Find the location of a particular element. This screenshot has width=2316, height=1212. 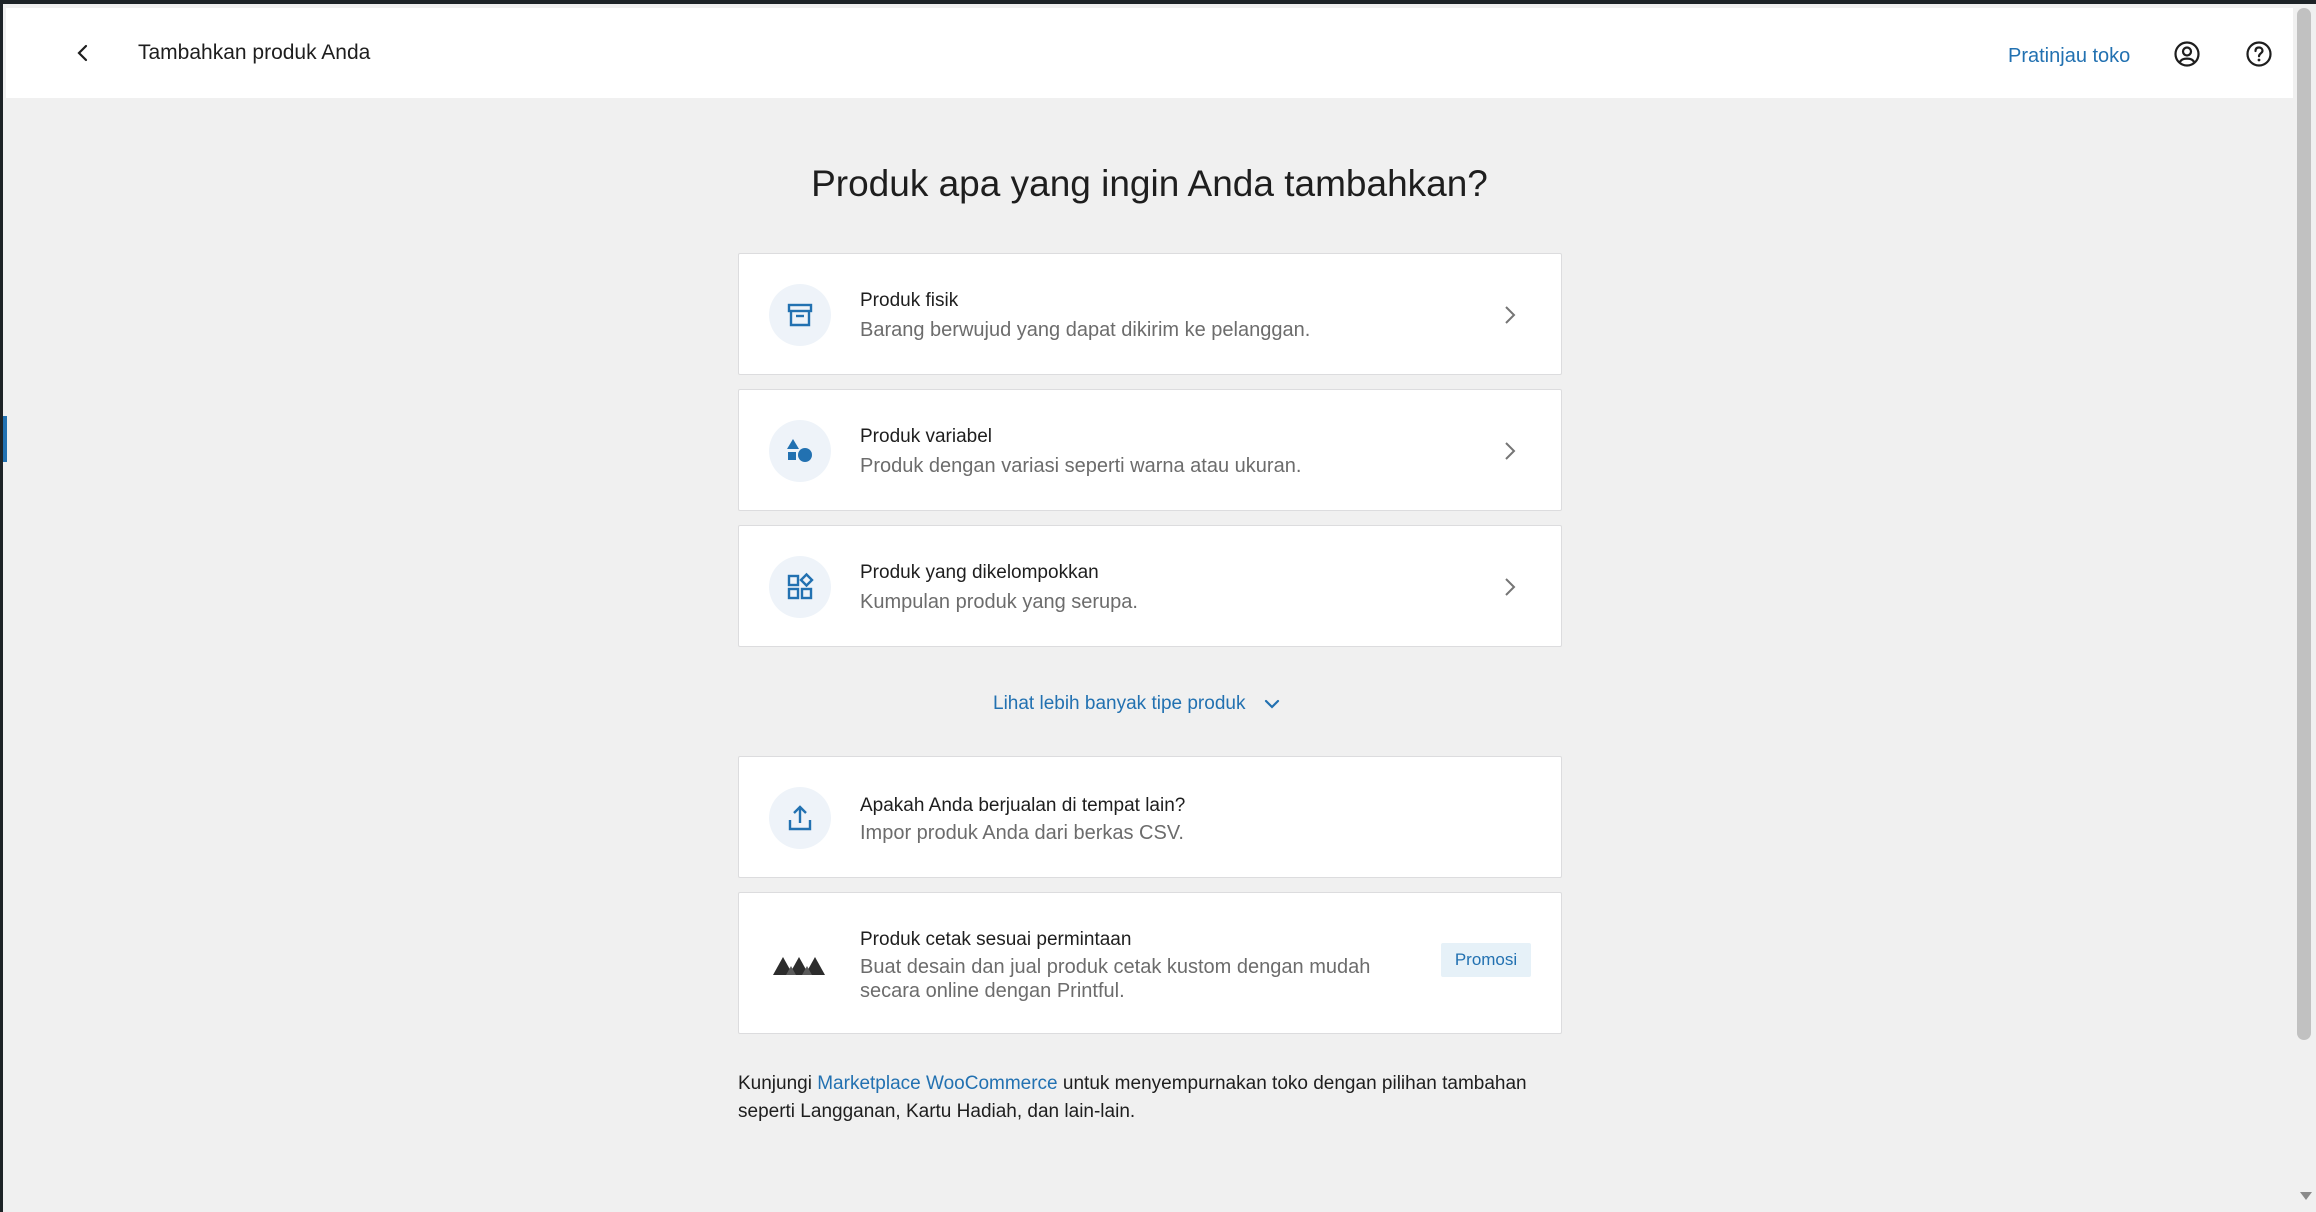

store-preview-link: Pratinjau toko is located at coordinates (2069, 56).